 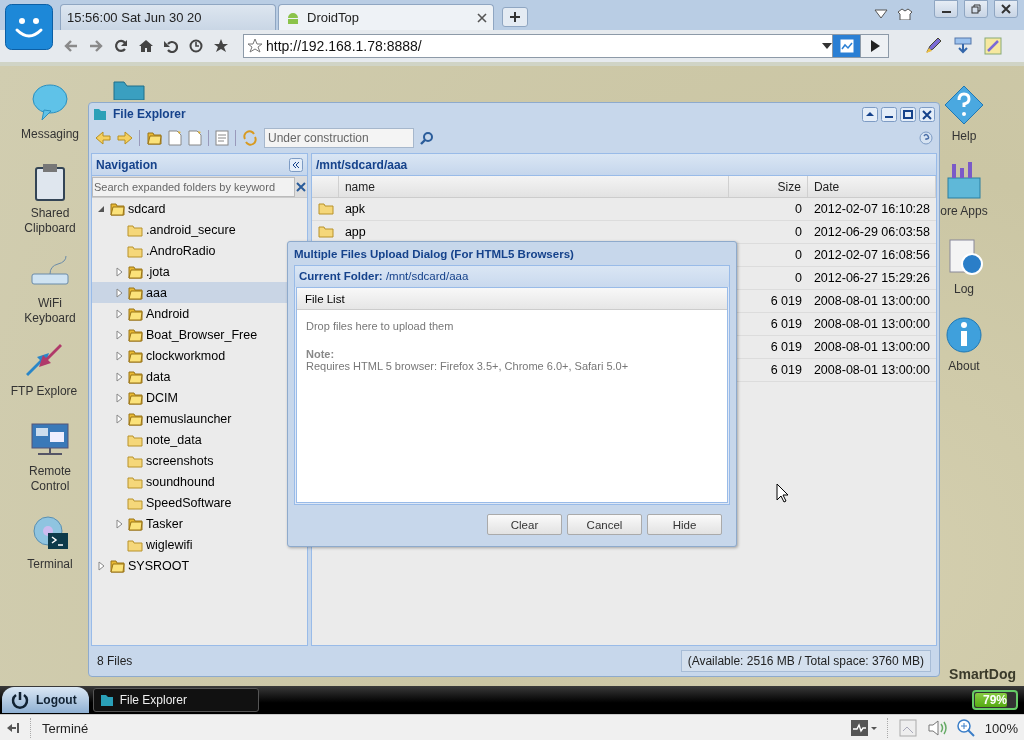 What do you see at coordinates (189, 229) in the screenshot?
I see `tree-item: .android_secure` at bounding box center [189, 229].